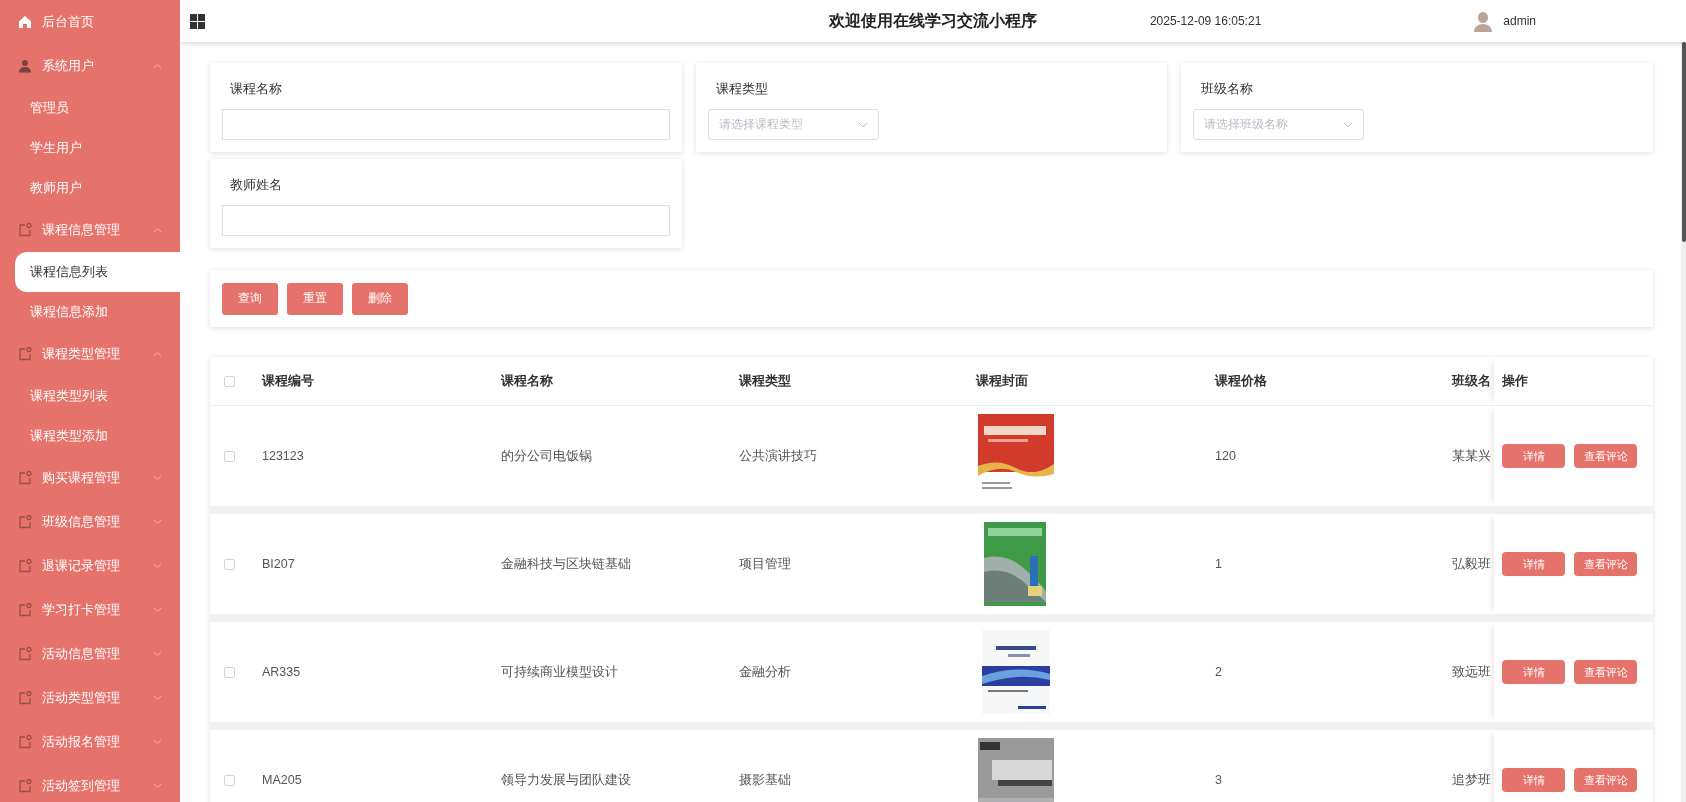 This screenshot has height=802, width=1686. Describe the element at coordinates (90, 188) in the screenshot. I see `sidebar-submenu-item: 教师用户` at that location.